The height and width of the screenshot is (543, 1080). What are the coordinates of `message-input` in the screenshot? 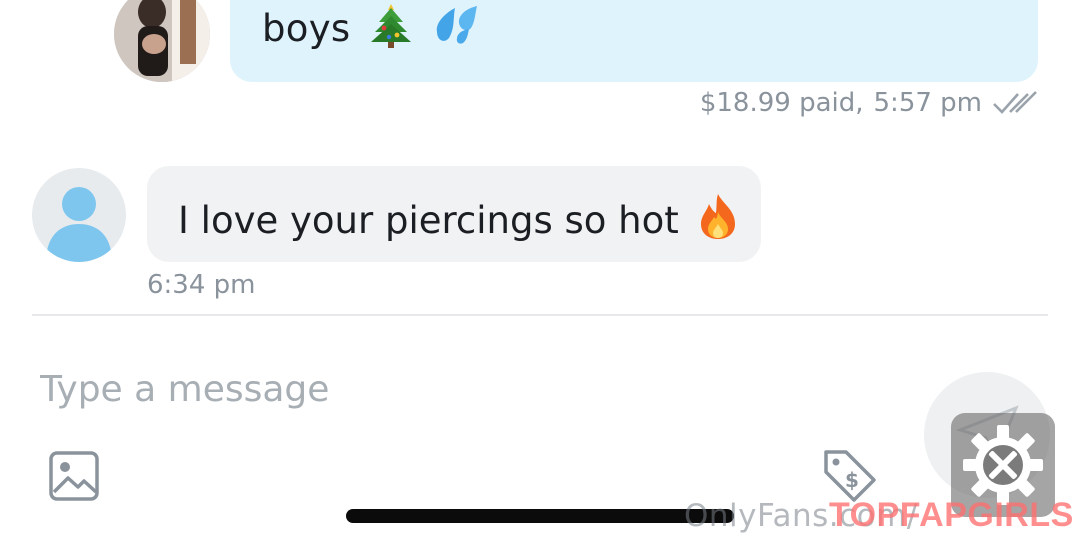 It's located at (460, 389).